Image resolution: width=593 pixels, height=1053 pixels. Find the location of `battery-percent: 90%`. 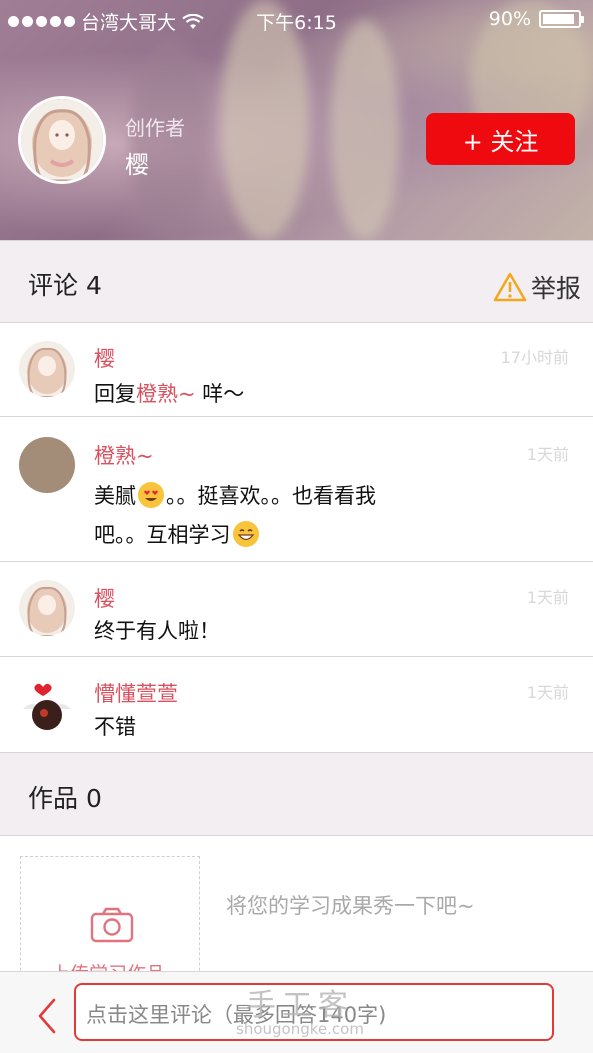

battery-percent: 90% is located at coordinates (509, 19).